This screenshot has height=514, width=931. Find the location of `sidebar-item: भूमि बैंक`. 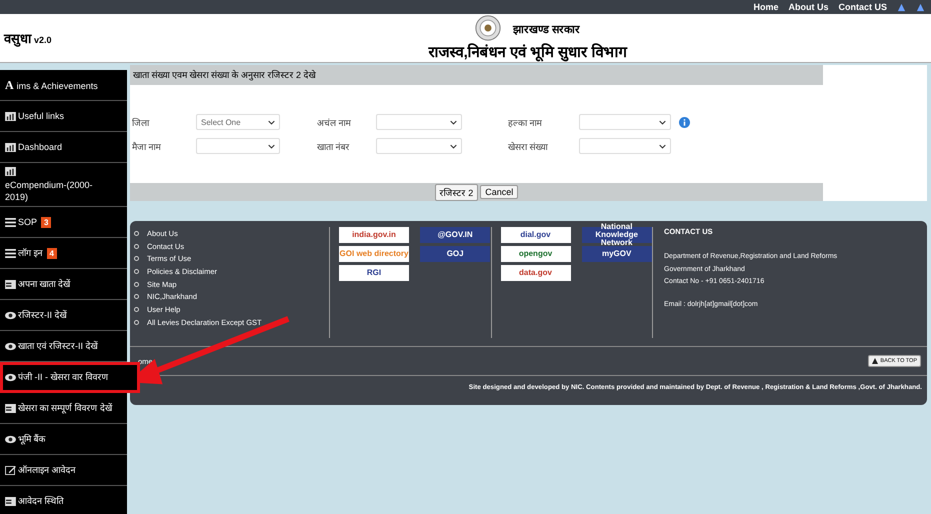

sidebar-item: भूमि बैंक is located at coordinates (63, 439).